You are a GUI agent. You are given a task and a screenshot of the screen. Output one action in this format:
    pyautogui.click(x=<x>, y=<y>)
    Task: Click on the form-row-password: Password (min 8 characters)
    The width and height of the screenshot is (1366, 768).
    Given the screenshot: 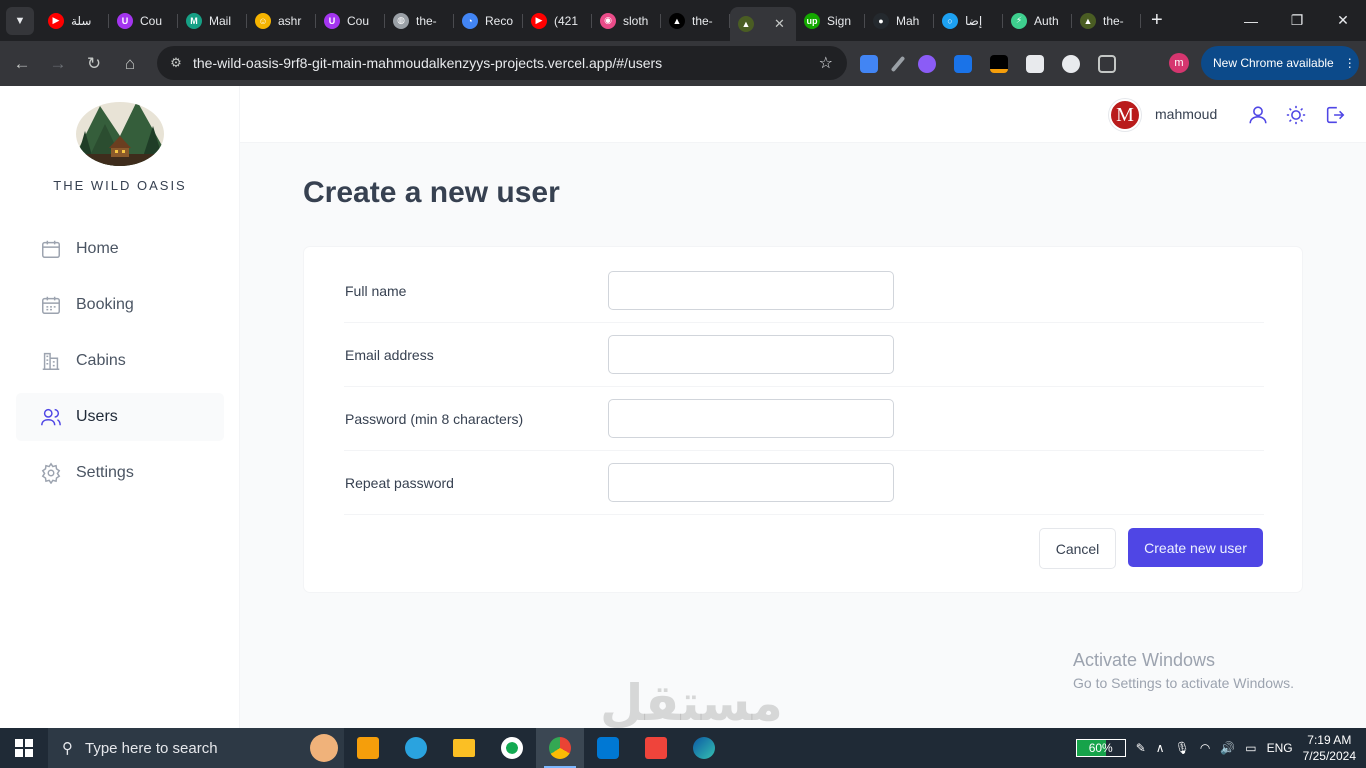 What is the action you would take?
    pyautogui.click(x=804, y=419)
    